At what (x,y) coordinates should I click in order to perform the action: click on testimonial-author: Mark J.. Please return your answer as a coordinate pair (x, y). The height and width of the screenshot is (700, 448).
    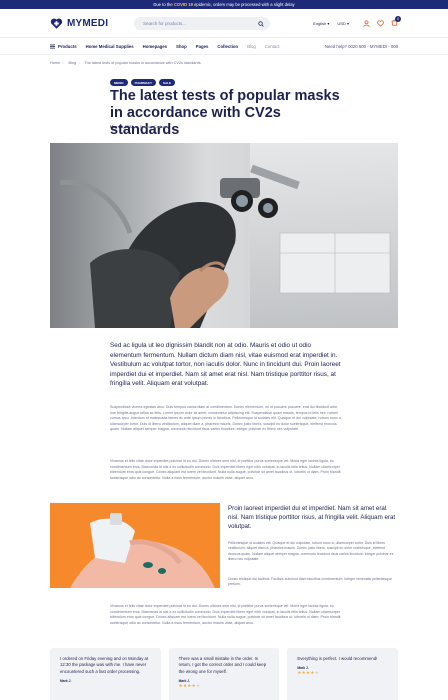
    Looking at the image, I should click on (66, 681).